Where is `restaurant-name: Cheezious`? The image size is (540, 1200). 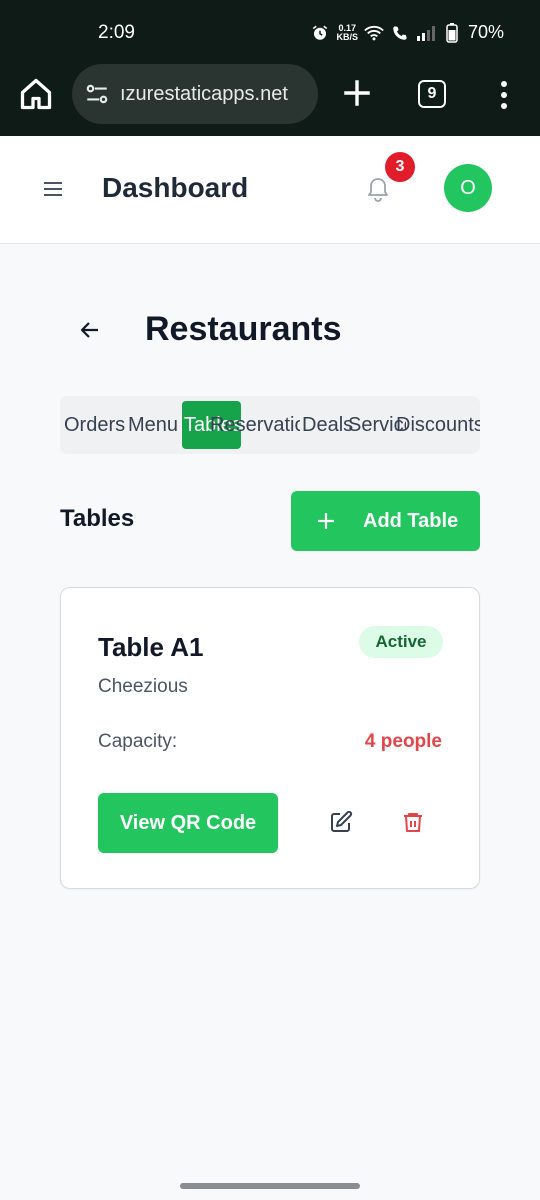 restaurant-name: Cheezious is located at coordinates (143, 686).